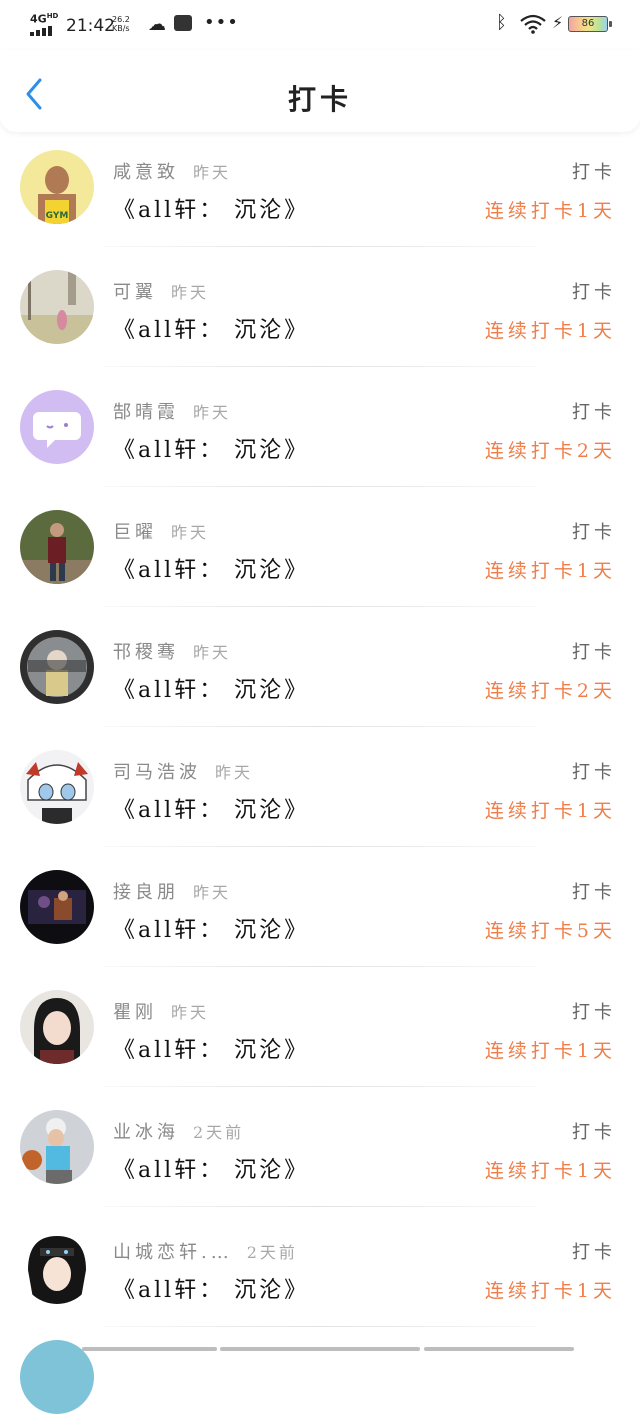 This screenshot has height=1414, width=640. I want to click on list-item: 山城恋轩.… 2天前 《all轩： 沉沦》 打卡 连续打卡1天, so click(320, 1280).